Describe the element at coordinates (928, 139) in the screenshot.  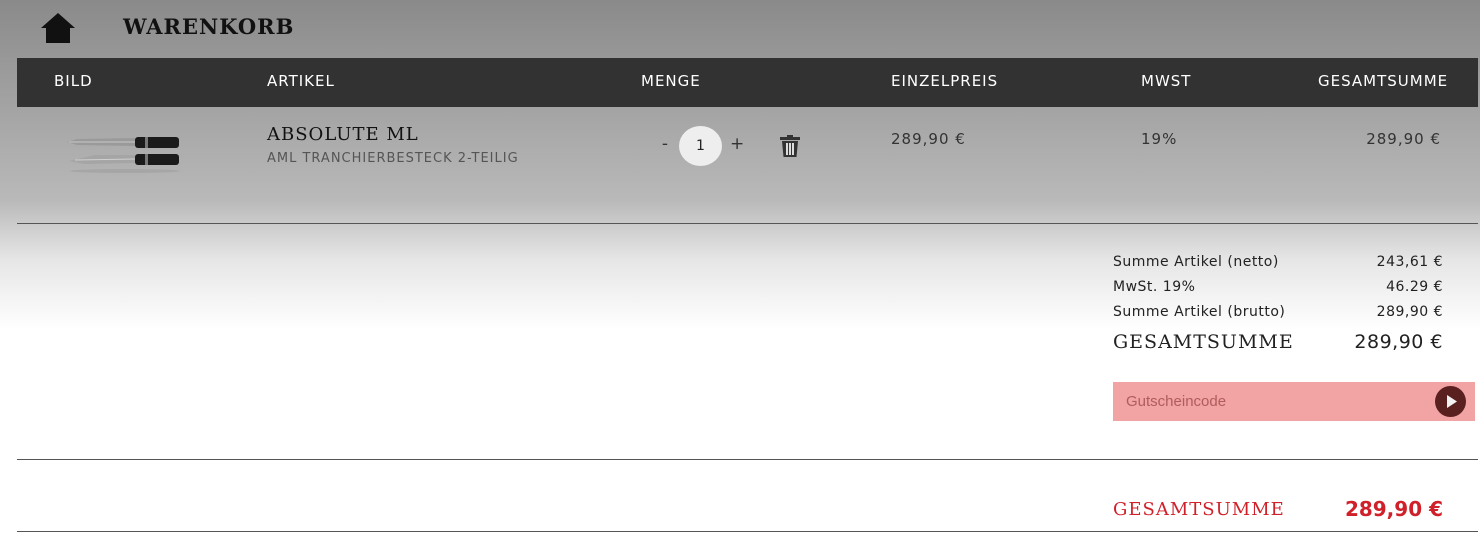
I see `unit-price: 289,90 €` at that location.